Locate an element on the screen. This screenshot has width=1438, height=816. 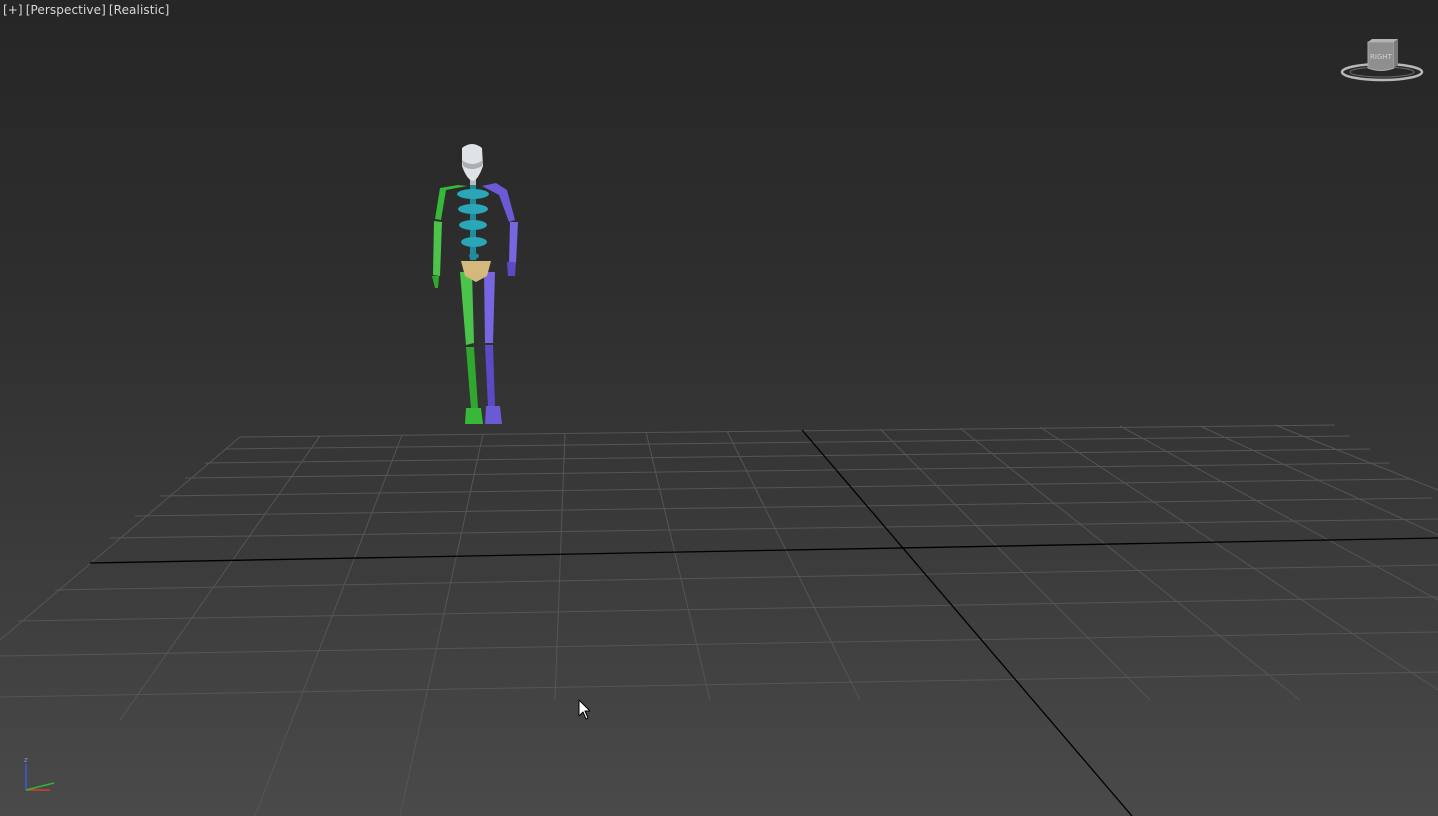
biped-skeleton is located at coordinates (475, 284).